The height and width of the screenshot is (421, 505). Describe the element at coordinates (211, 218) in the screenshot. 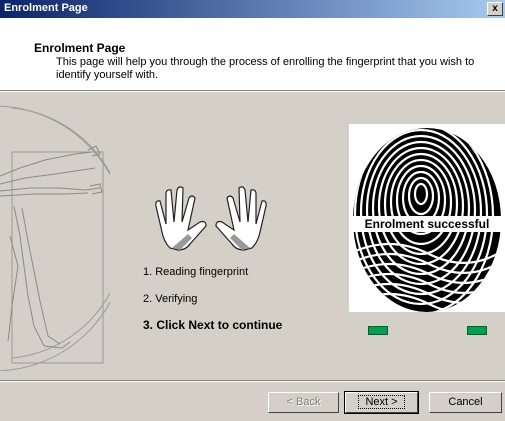

I see `hands-illustration` at that location.